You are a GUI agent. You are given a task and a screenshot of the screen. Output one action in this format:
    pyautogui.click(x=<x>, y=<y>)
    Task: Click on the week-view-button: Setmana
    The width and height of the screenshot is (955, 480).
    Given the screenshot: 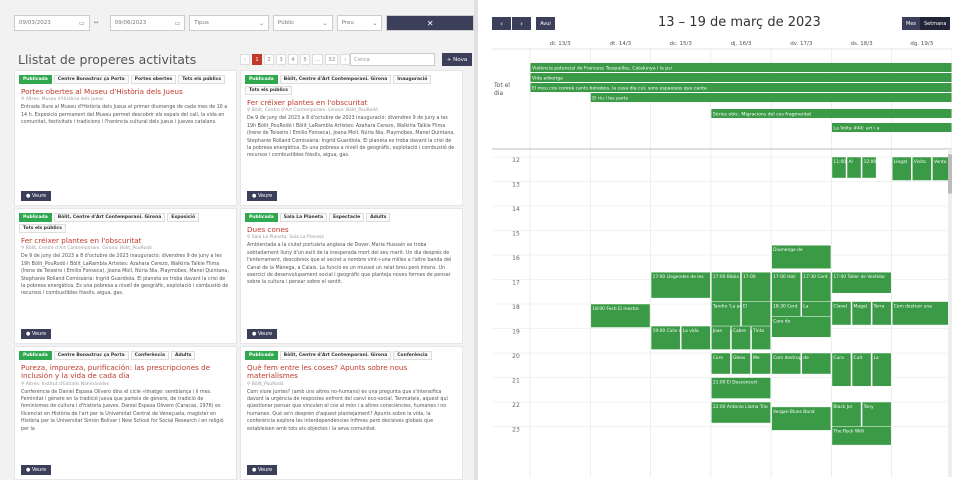 What is the action you would take?
    pyautogui.click(x=935, y=23)
    